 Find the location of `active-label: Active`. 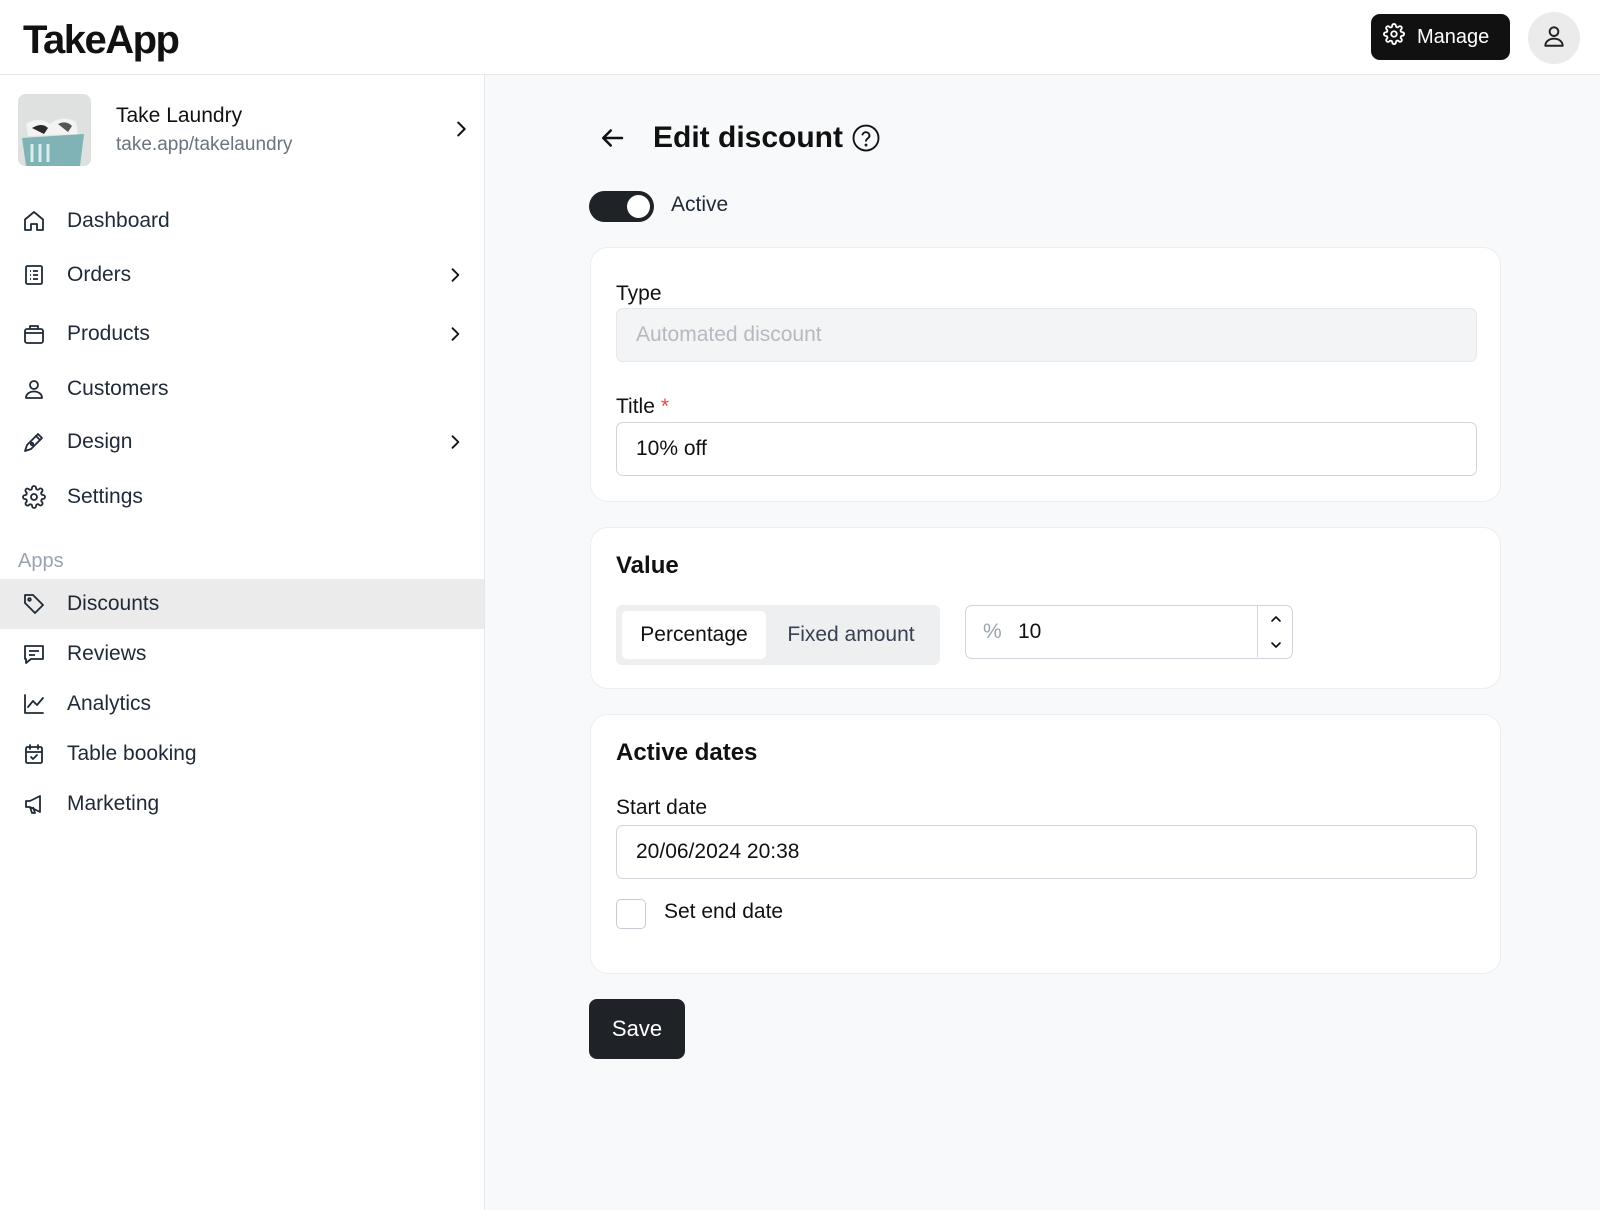

active-label: Active is located at coordinates (700, 204).